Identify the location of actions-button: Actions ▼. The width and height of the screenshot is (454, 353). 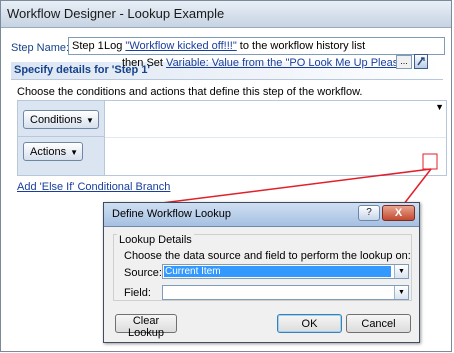
(53, 151).